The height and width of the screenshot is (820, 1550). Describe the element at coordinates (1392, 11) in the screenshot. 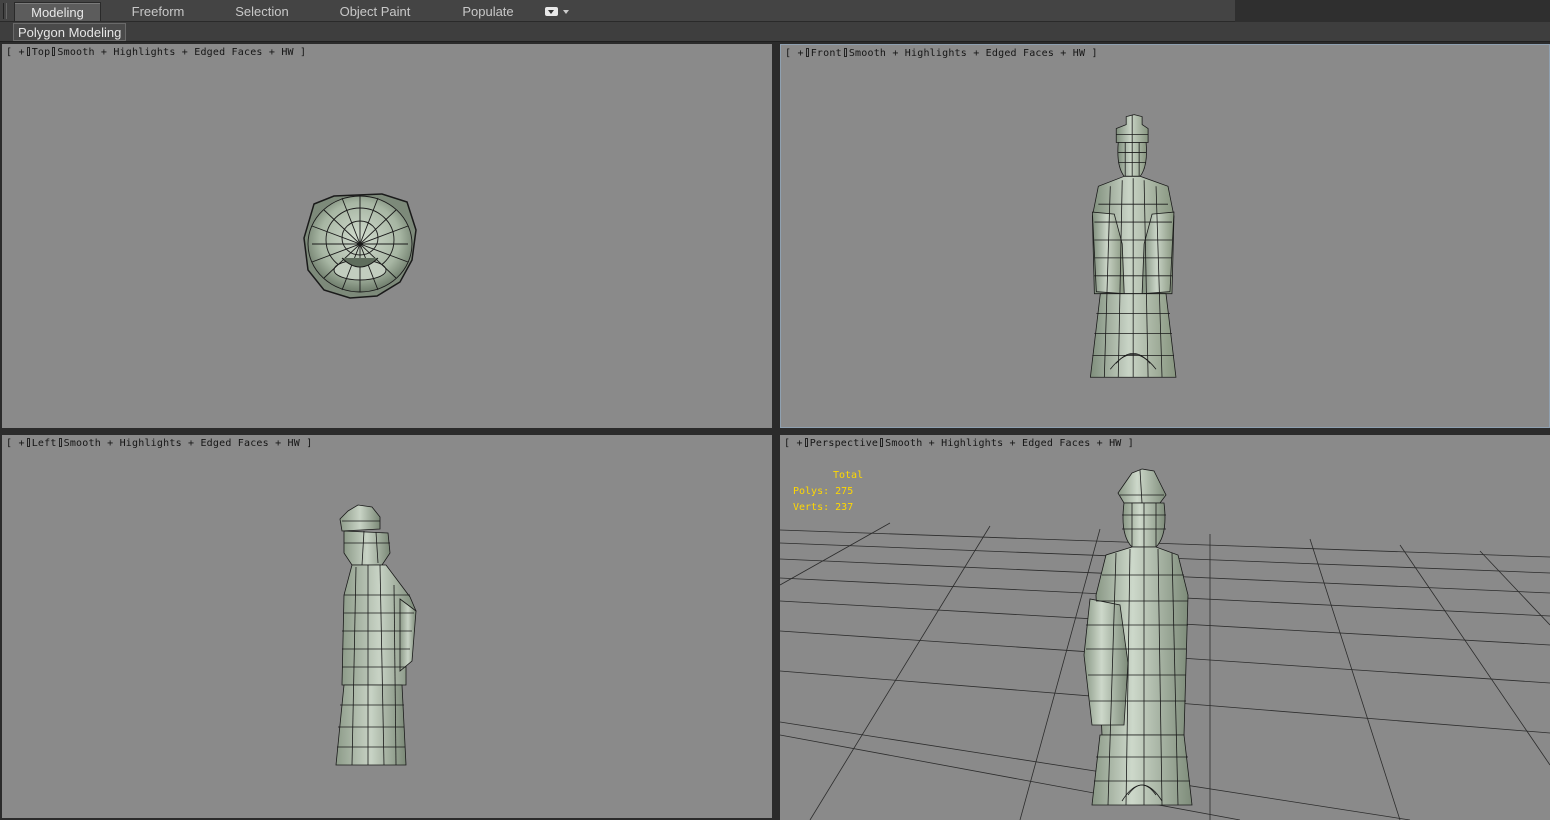

I see `ribbon-tab-spacer` at that location.